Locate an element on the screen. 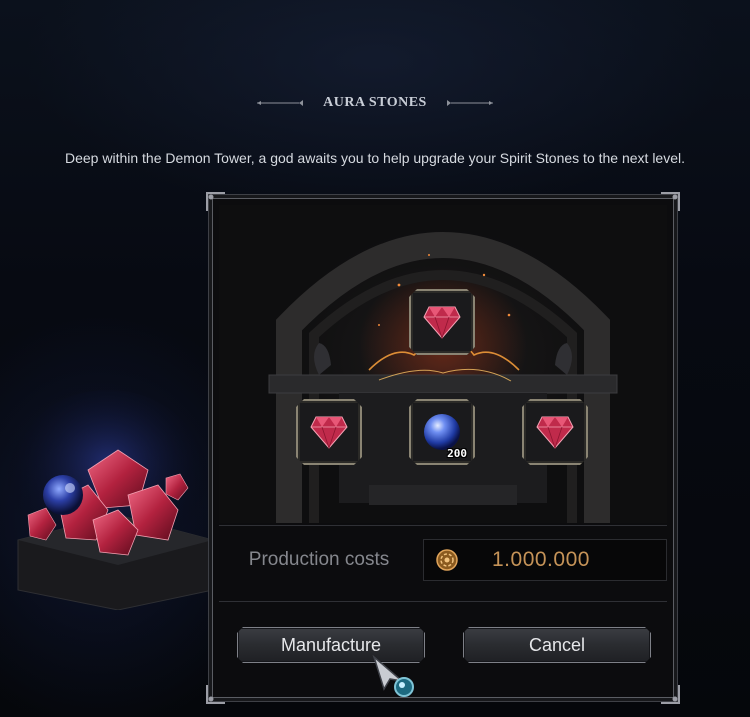  title-ornament-left-icon is located at coordinates (280, 103).